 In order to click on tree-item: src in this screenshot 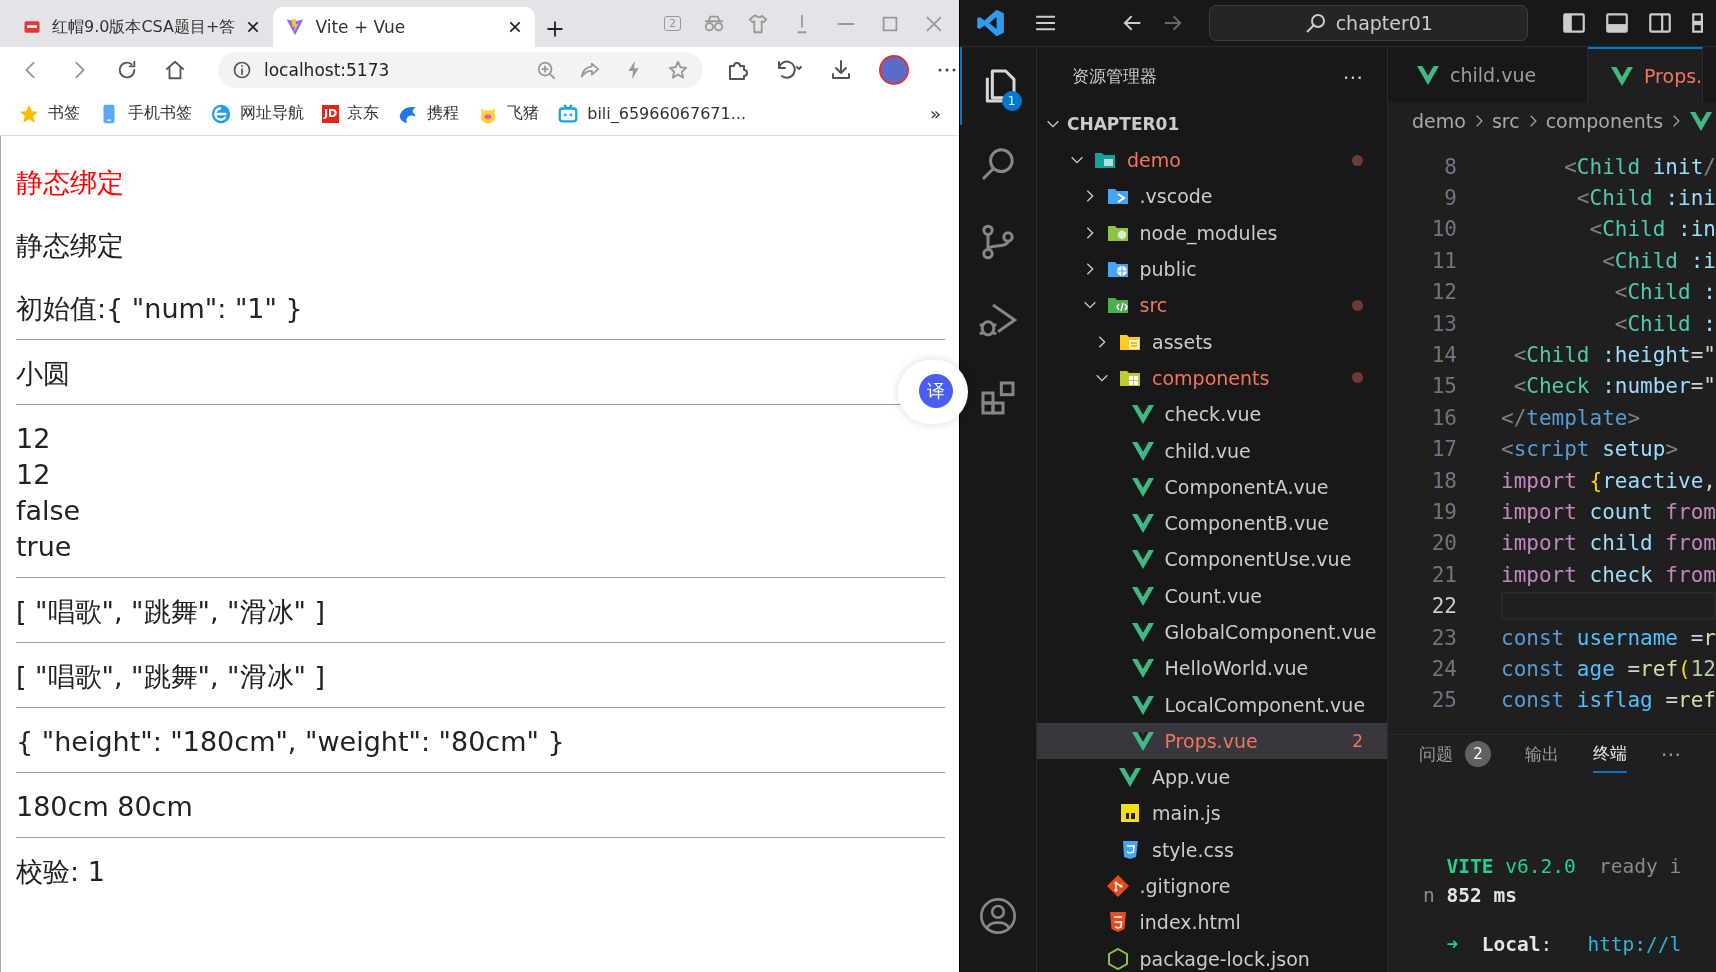, I will do `click(1212, 305)`.